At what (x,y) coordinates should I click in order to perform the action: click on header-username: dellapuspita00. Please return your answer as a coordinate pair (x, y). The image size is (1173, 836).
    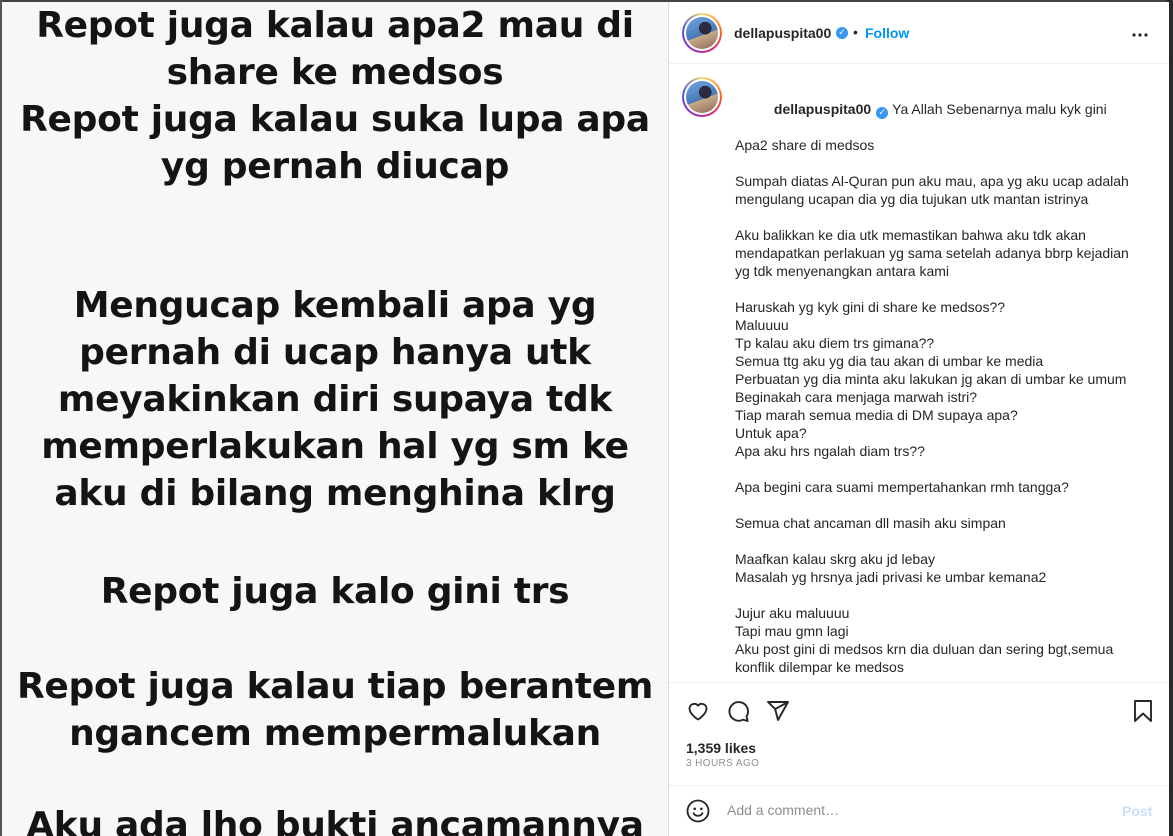
    Looking at the image, I should click on (782, 33).